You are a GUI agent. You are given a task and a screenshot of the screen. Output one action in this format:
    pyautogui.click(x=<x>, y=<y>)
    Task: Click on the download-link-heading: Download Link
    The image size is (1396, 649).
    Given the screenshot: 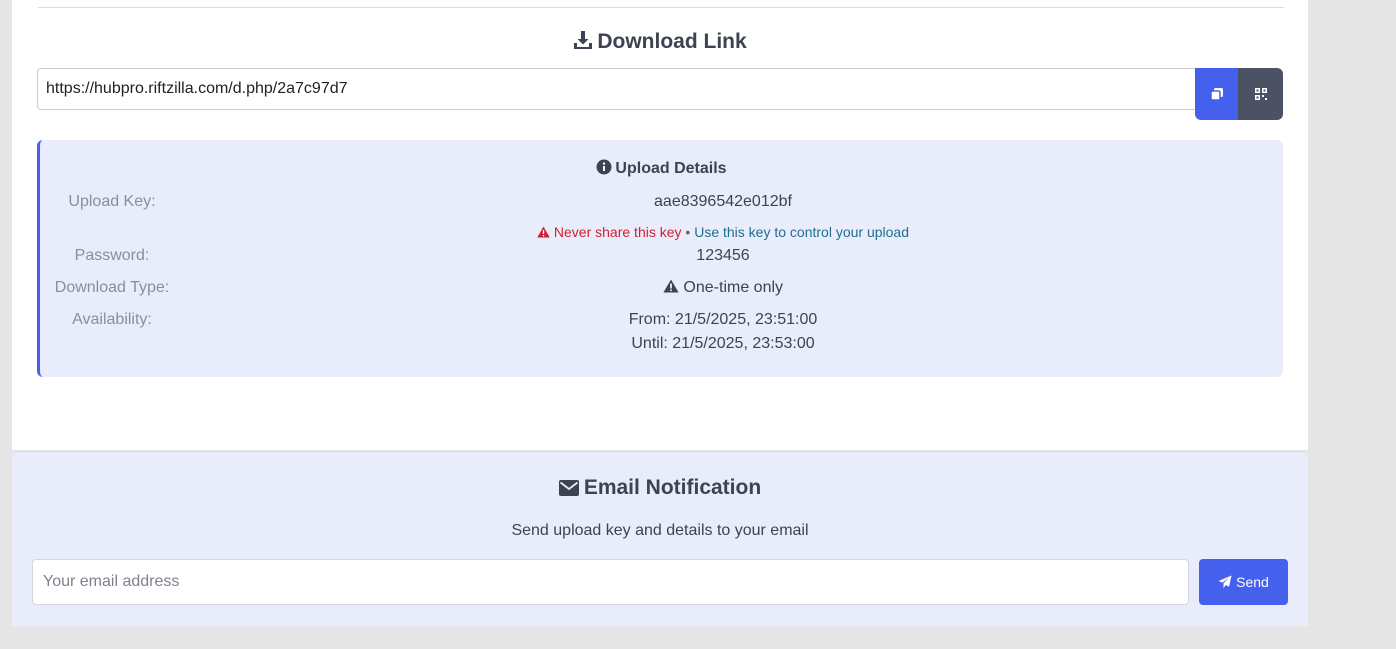 What is the action you would take?
    pyautogui.click(x=660, y=42)
    